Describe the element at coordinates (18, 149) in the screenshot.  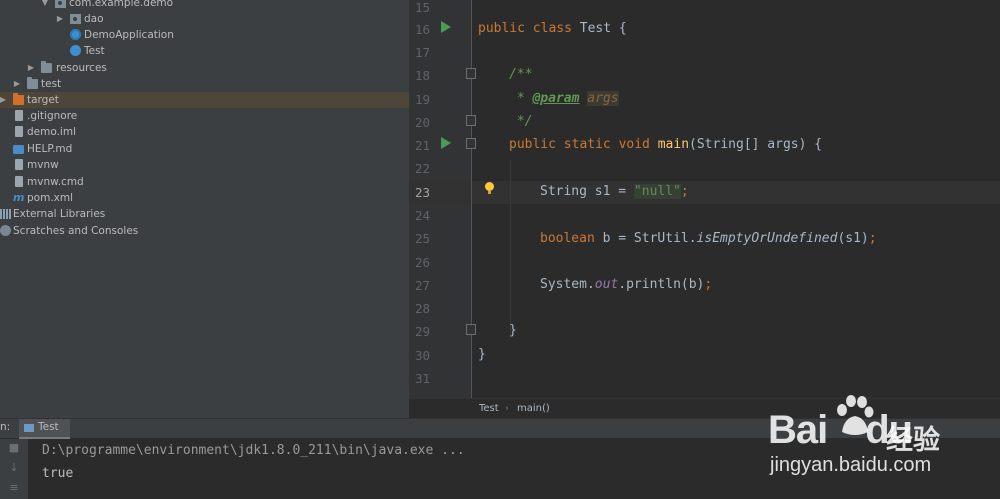
I see `markdown-icon` at that location.